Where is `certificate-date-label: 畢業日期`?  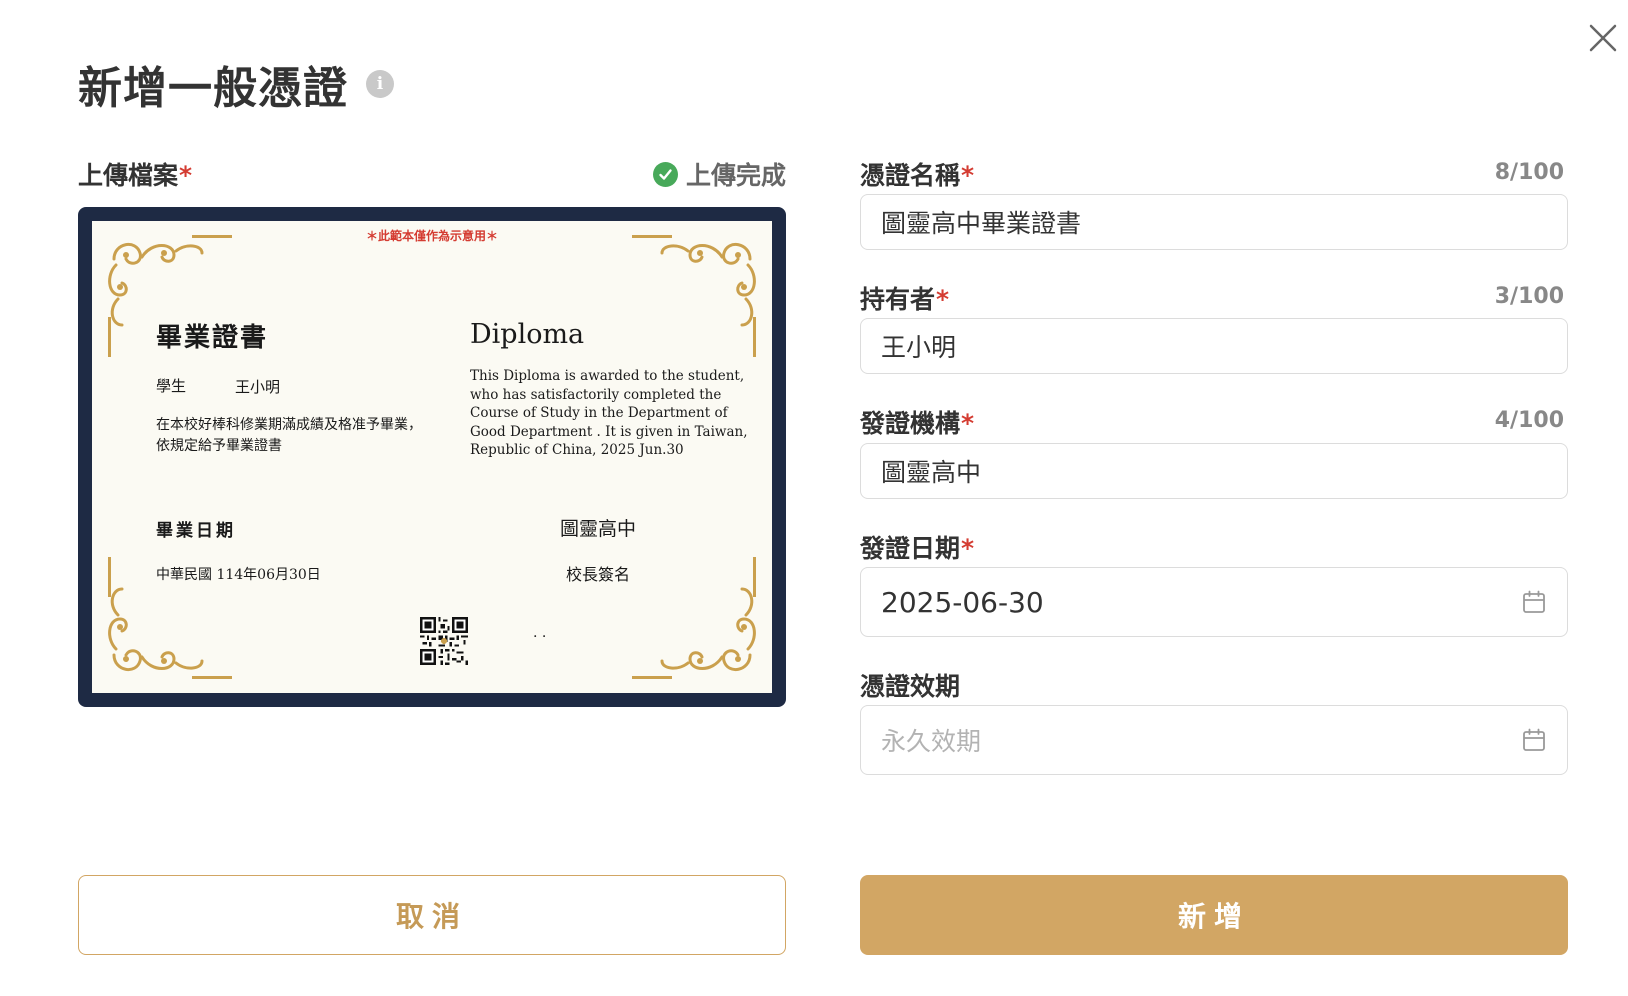 certificate-date-label: 畢業日期 is located at coordinates (196, 531).